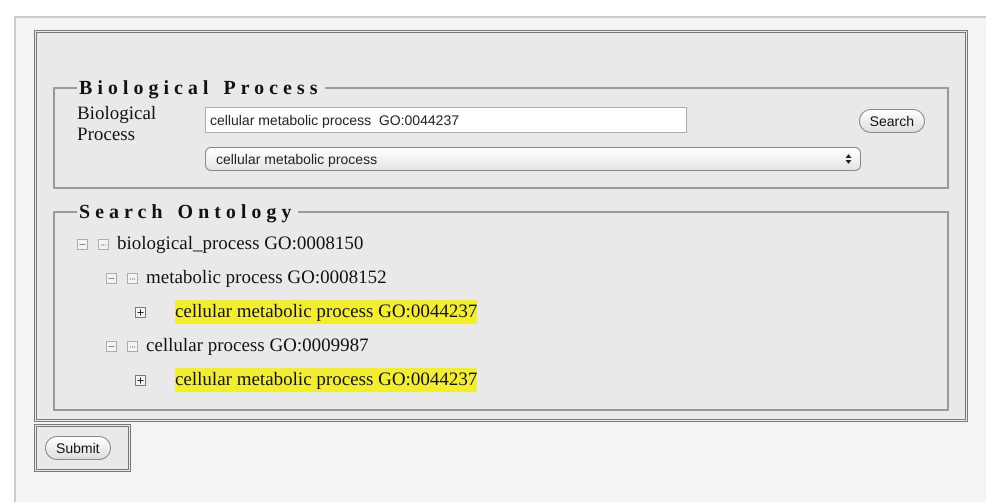 The height and width of the screenshot is (502, 986). What do you see at coordinates (240, 244) in the screenshot?
I see `tree-node-label: biological_process GO:0008150` at bounding box center [240, 244].